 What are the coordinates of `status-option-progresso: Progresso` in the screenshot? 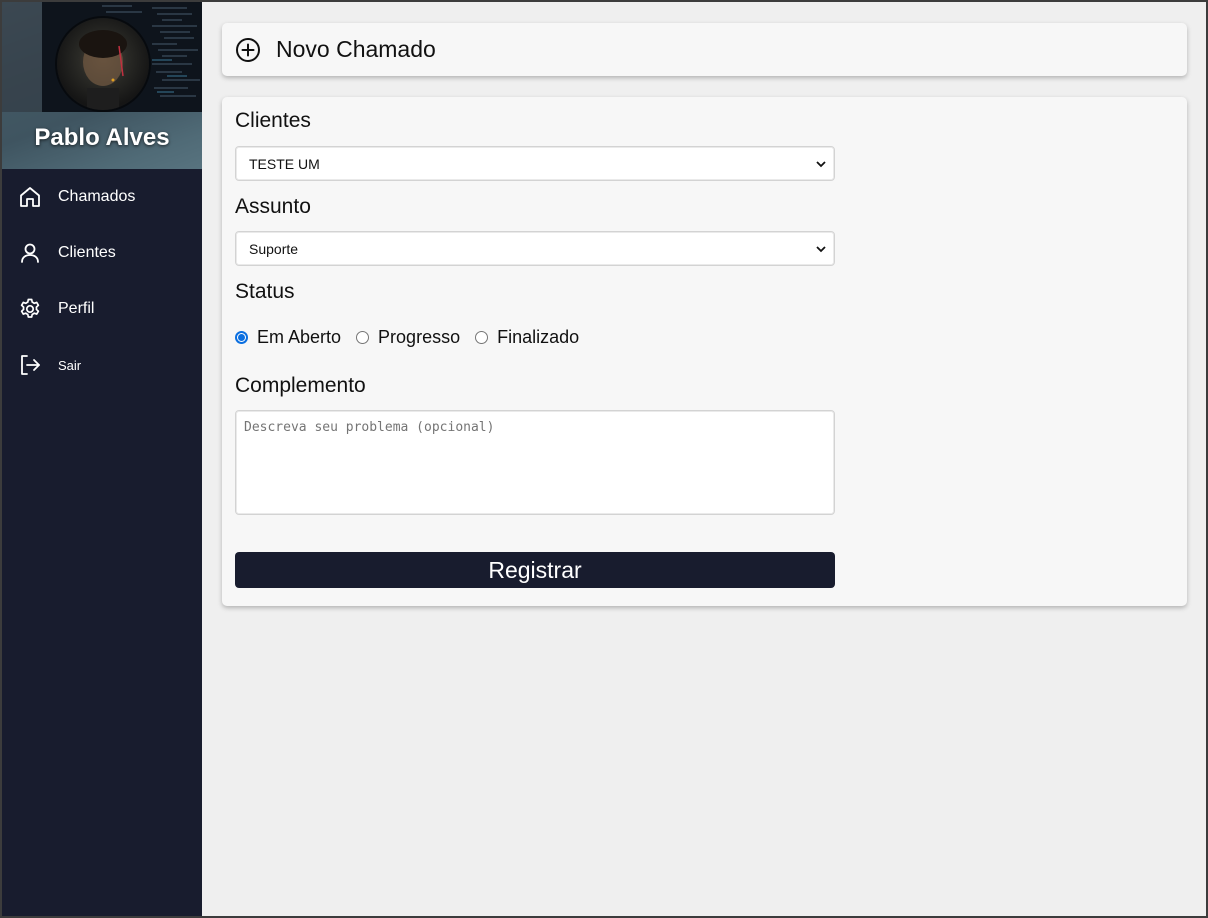 It's located at (408, 337).